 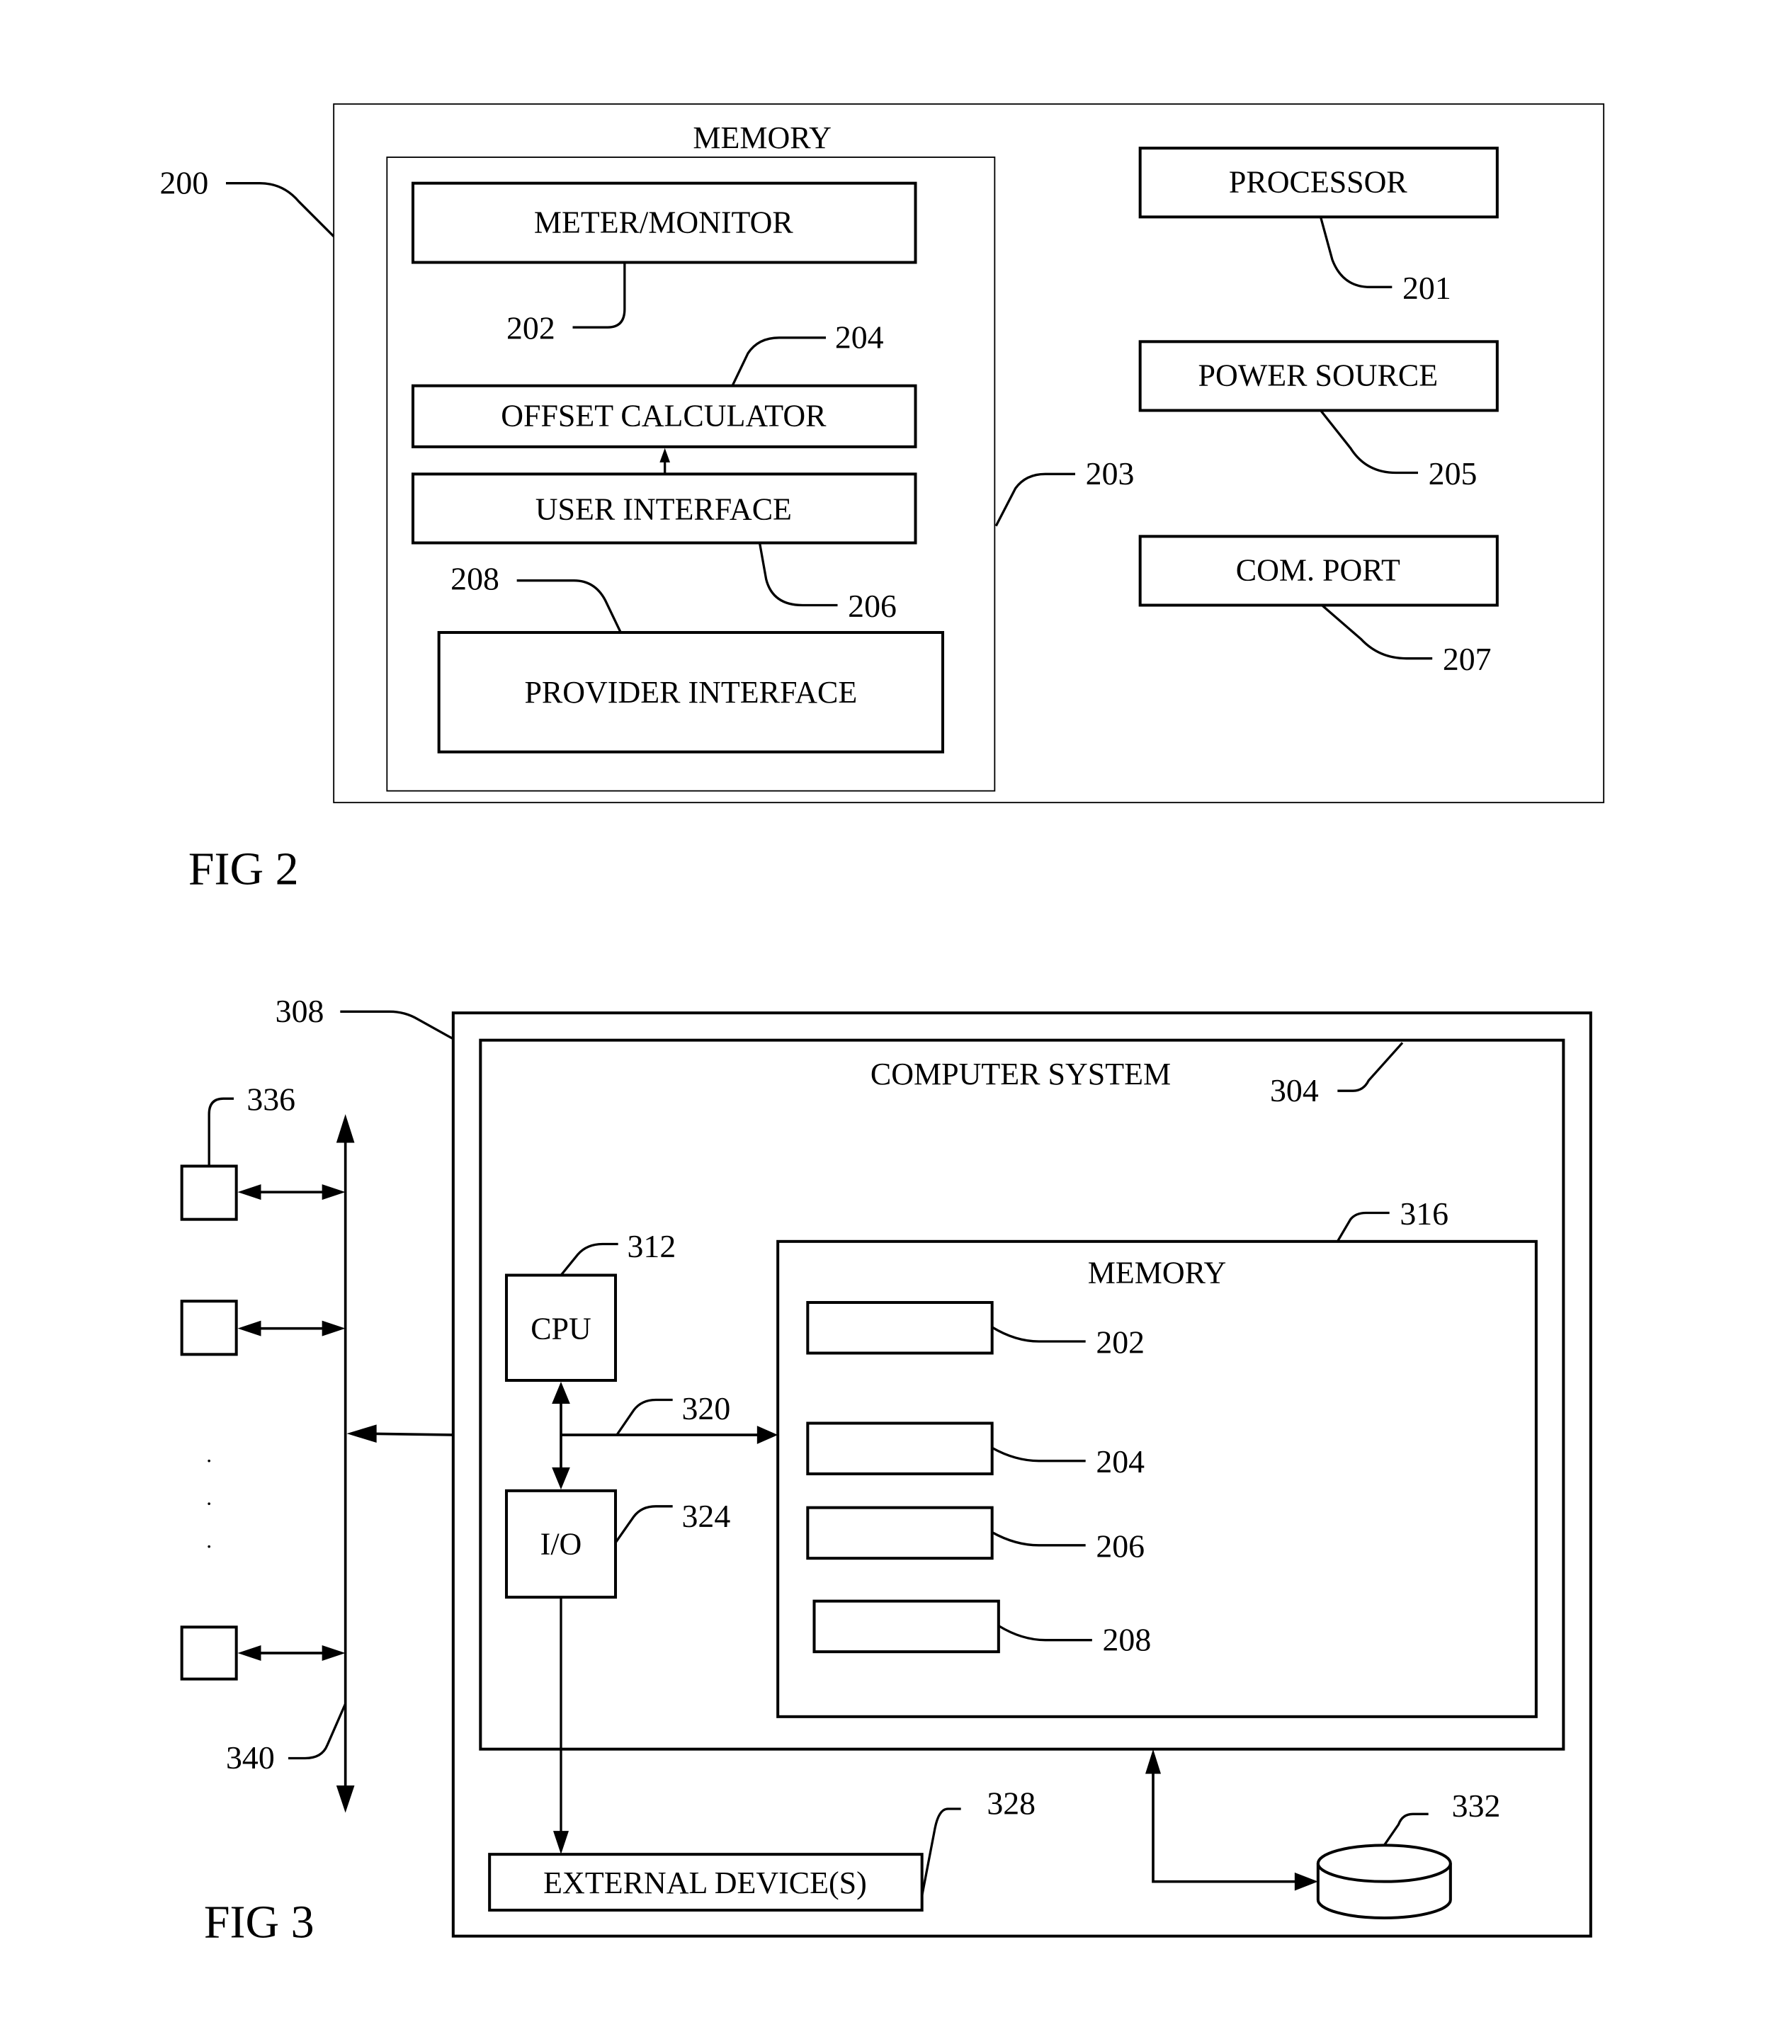 I want to click on network-bus-up-arrowhead, so click(x=345, y=1128).